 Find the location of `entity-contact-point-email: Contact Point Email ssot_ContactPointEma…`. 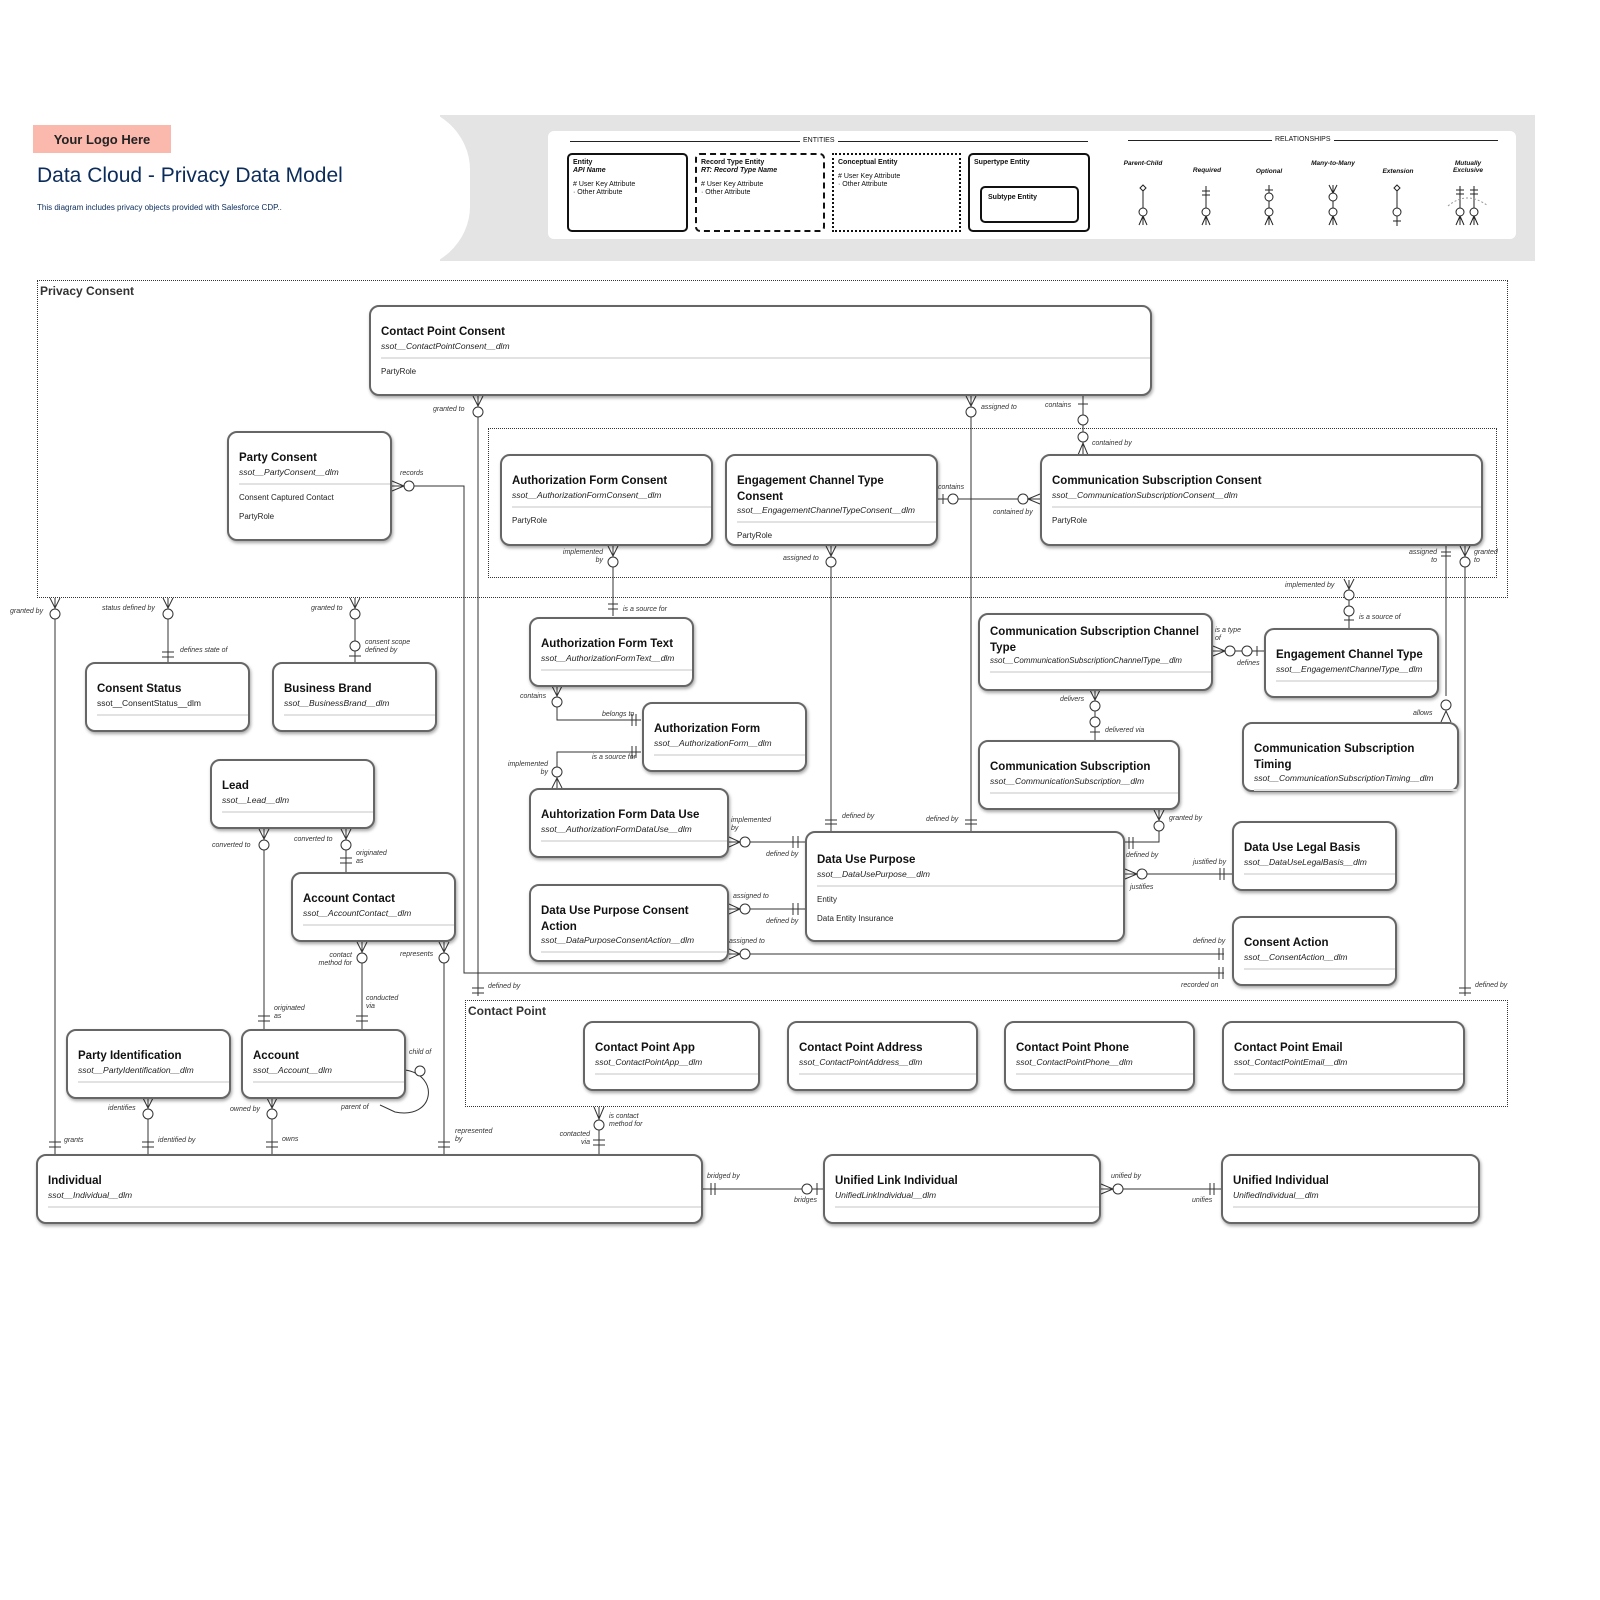

entity-contact-point-email: Contact Point Email ssot_ContactPointEma… is located at coordinates (1343, 1056).